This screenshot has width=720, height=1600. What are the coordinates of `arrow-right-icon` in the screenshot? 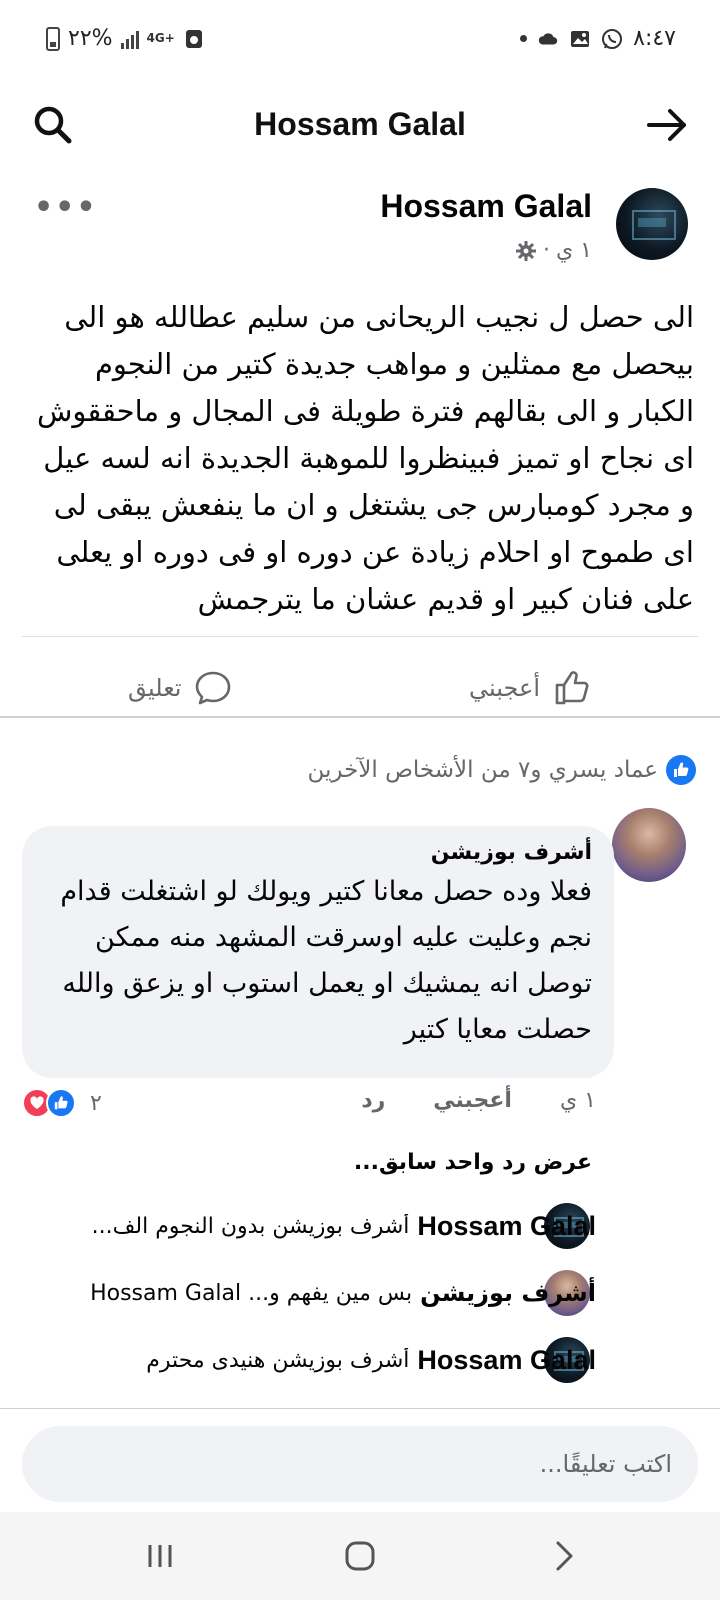 It's located at (667, 125).